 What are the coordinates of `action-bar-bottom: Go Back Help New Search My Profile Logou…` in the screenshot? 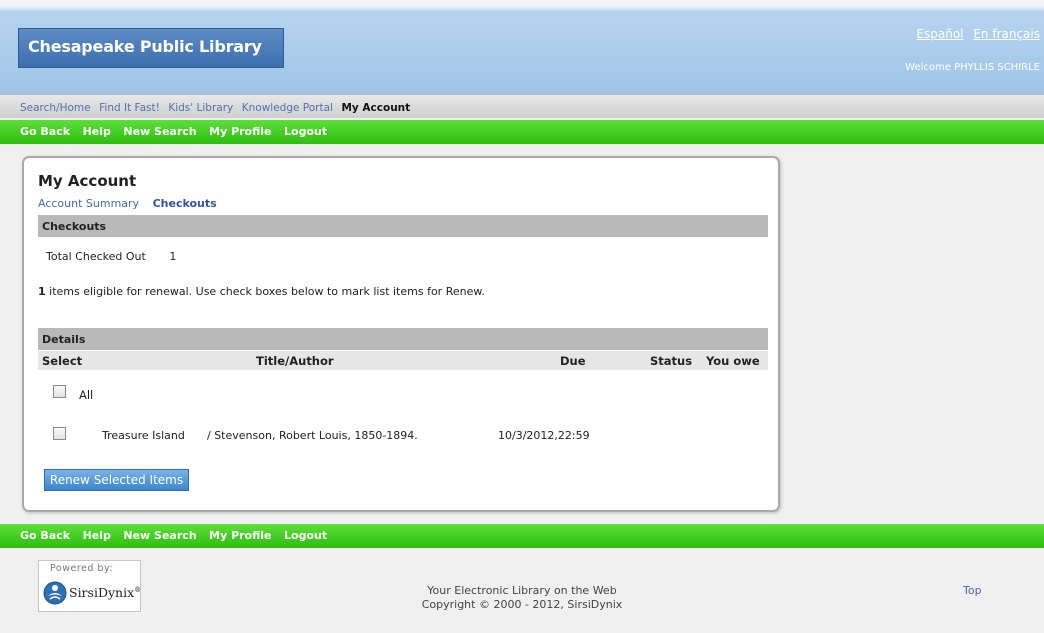 It's located at (522, 536).